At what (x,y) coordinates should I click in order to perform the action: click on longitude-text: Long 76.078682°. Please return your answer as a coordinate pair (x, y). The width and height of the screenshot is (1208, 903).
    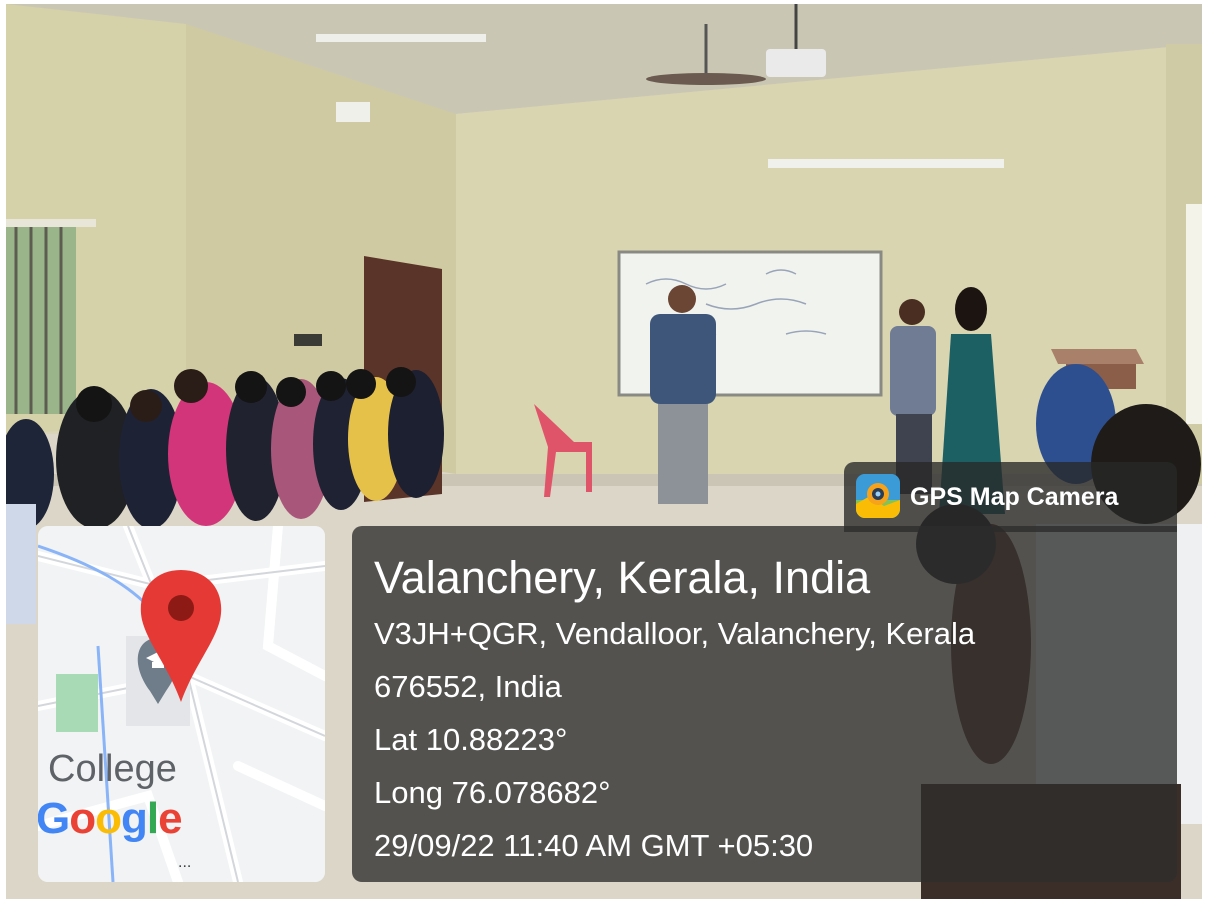
    Looking at the image, I should click on (492, 792).